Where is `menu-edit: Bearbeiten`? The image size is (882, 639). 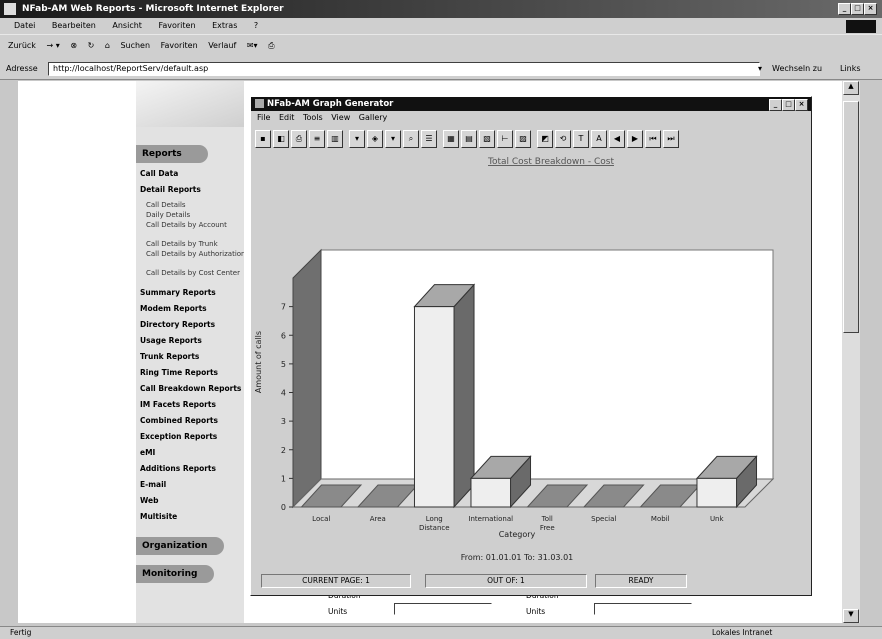 menu-edit: Bearbeiten is located at coordinates (74, 25).